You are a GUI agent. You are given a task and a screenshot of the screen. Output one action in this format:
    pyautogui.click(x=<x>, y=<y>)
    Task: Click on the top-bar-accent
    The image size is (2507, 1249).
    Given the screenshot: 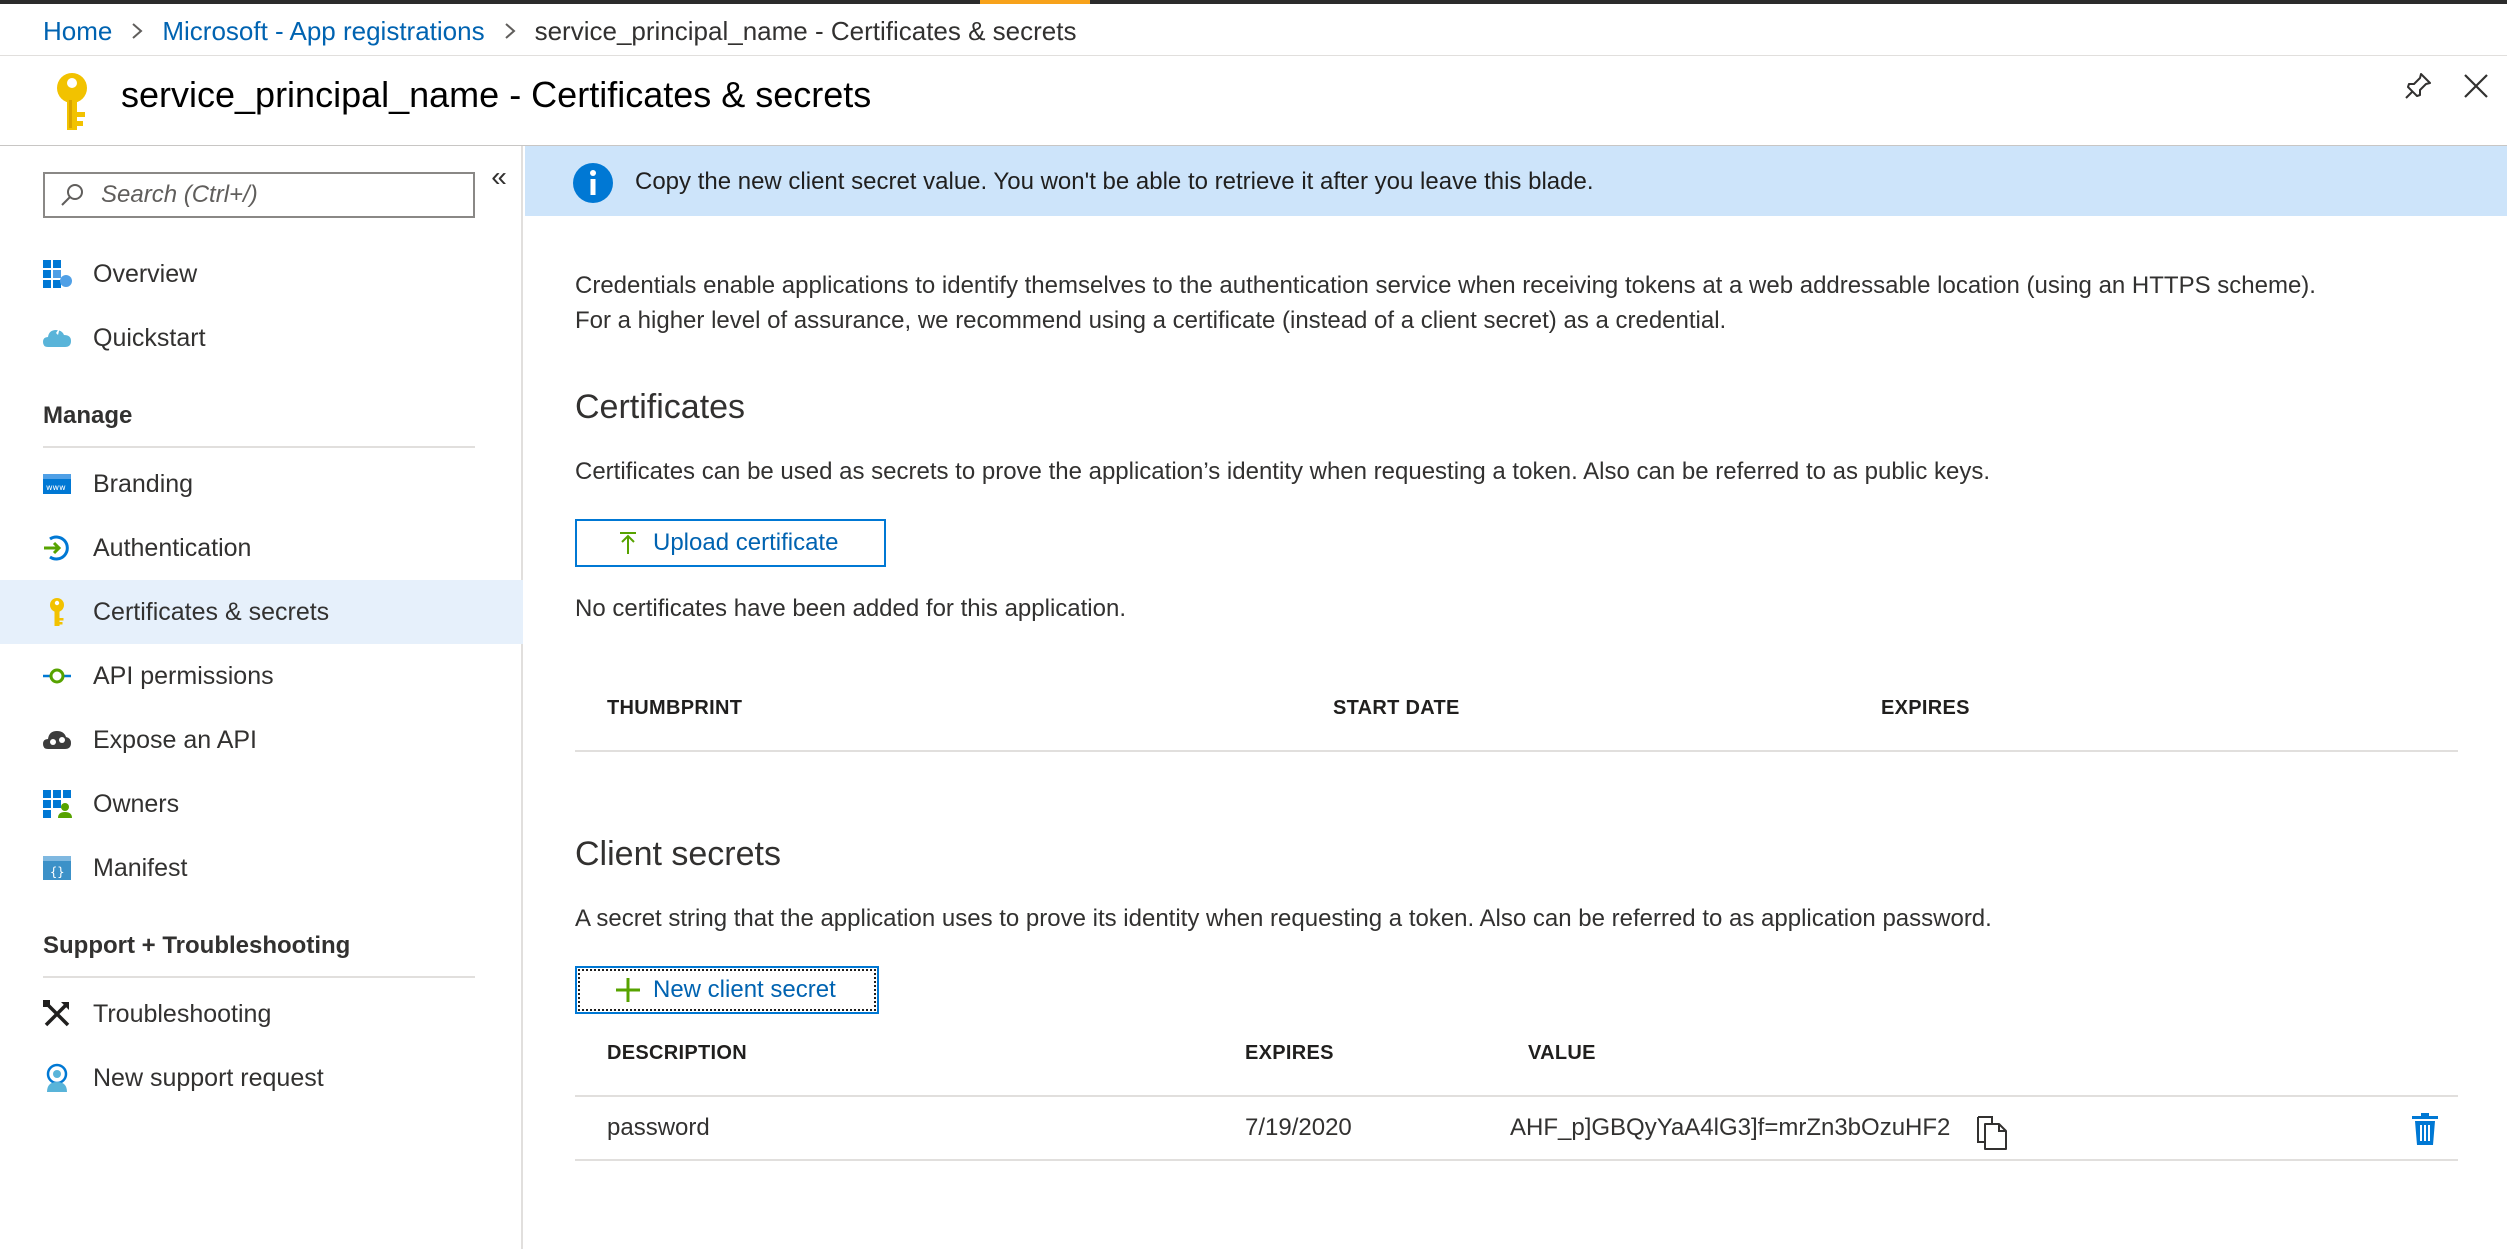 What is the action you would take?
    pyautogui.click(x=1035, y=2)
    